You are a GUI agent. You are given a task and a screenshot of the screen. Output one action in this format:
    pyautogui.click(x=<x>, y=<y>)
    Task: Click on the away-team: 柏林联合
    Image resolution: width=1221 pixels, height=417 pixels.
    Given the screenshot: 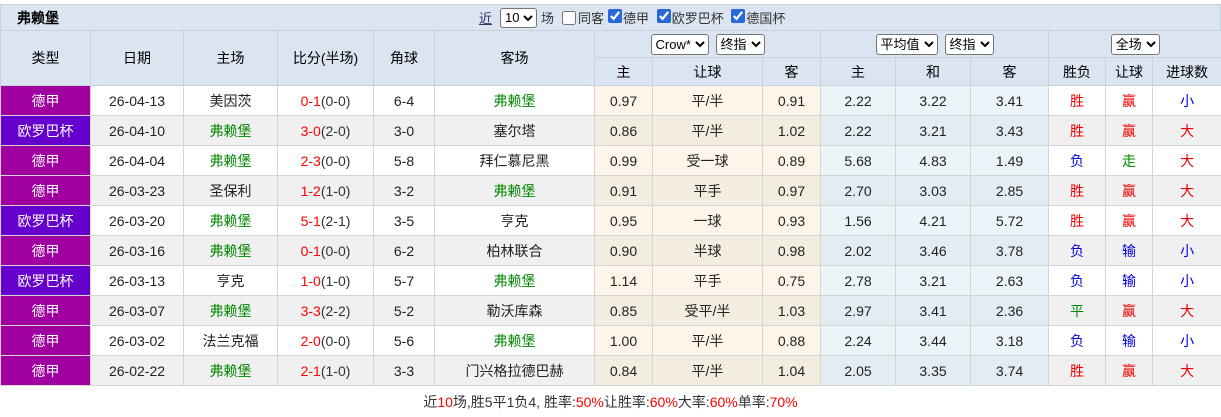 What is the action you would take?
    pyautogui.click(x=515, y=251)
    